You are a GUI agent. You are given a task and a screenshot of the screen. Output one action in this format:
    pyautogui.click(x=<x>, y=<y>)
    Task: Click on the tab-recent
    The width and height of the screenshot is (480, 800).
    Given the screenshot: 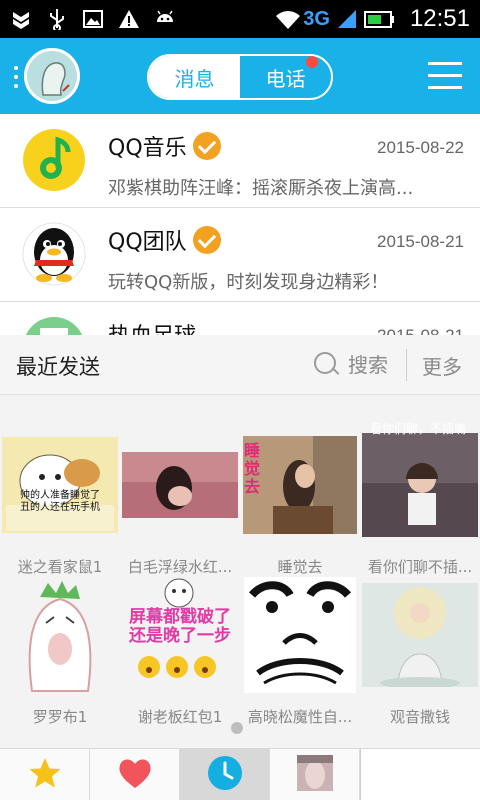 What is the action you would take?
    pyautogui.click(x=225, y=774)
    